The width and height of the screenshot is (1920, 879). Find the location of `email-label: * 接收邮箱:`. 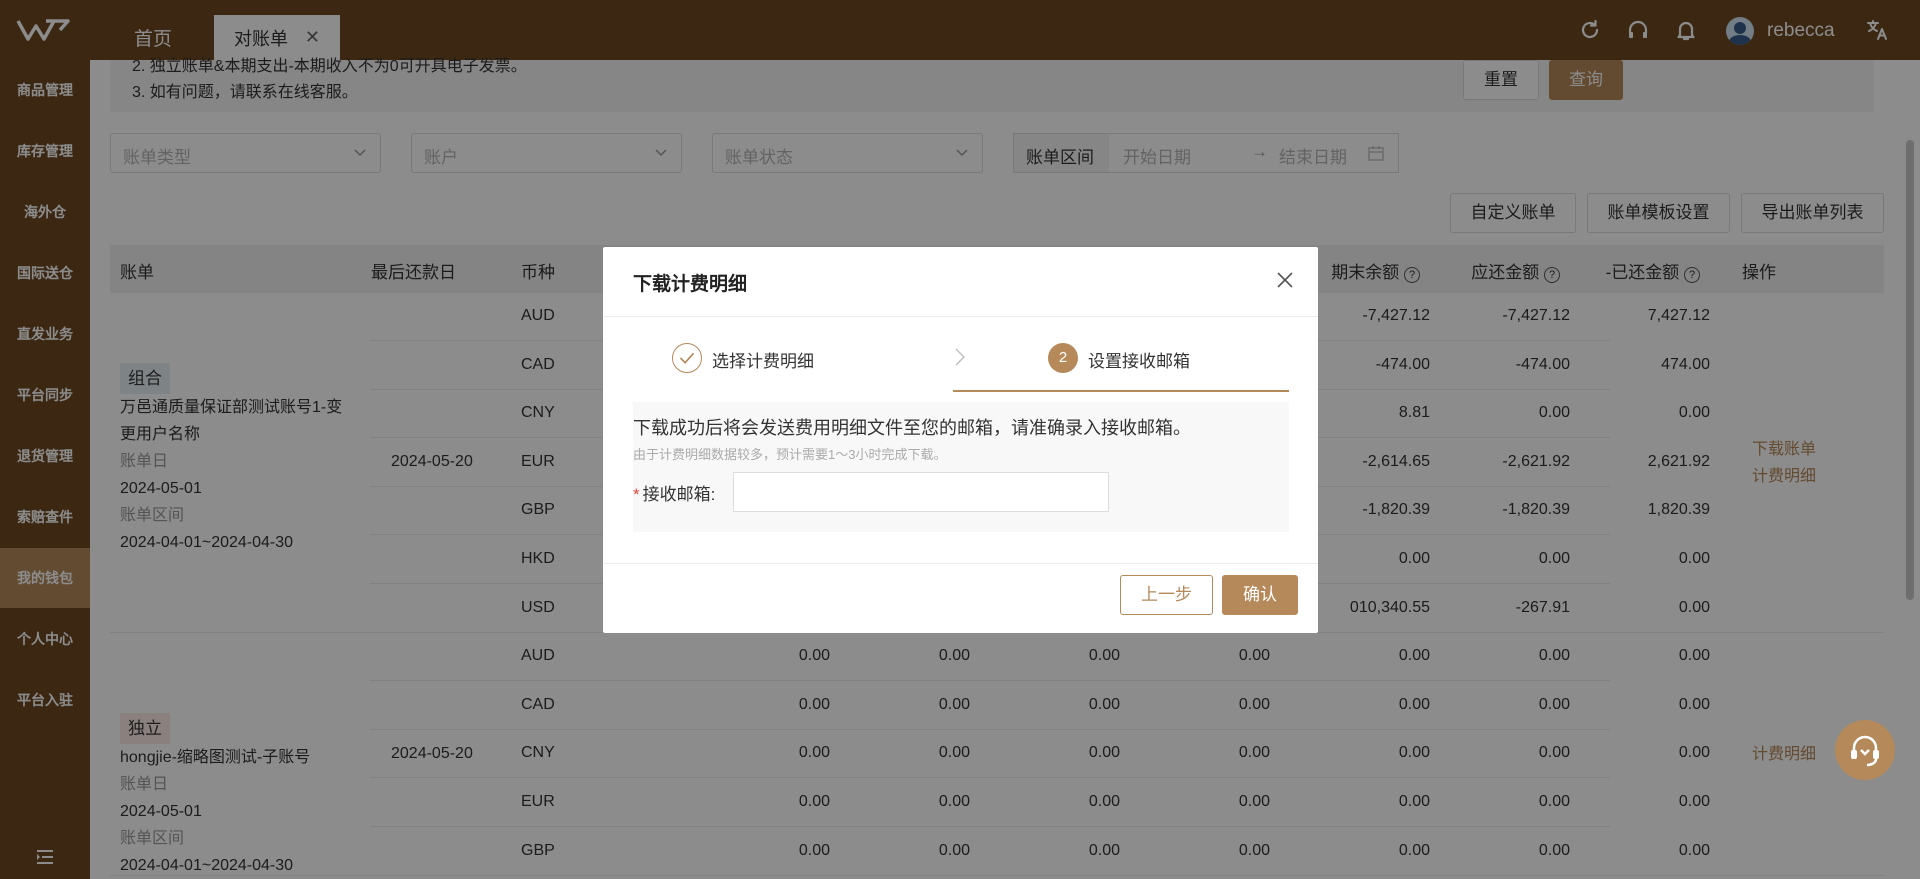

email-label: * 接收邮箱: is located at coordinates (674, 492).